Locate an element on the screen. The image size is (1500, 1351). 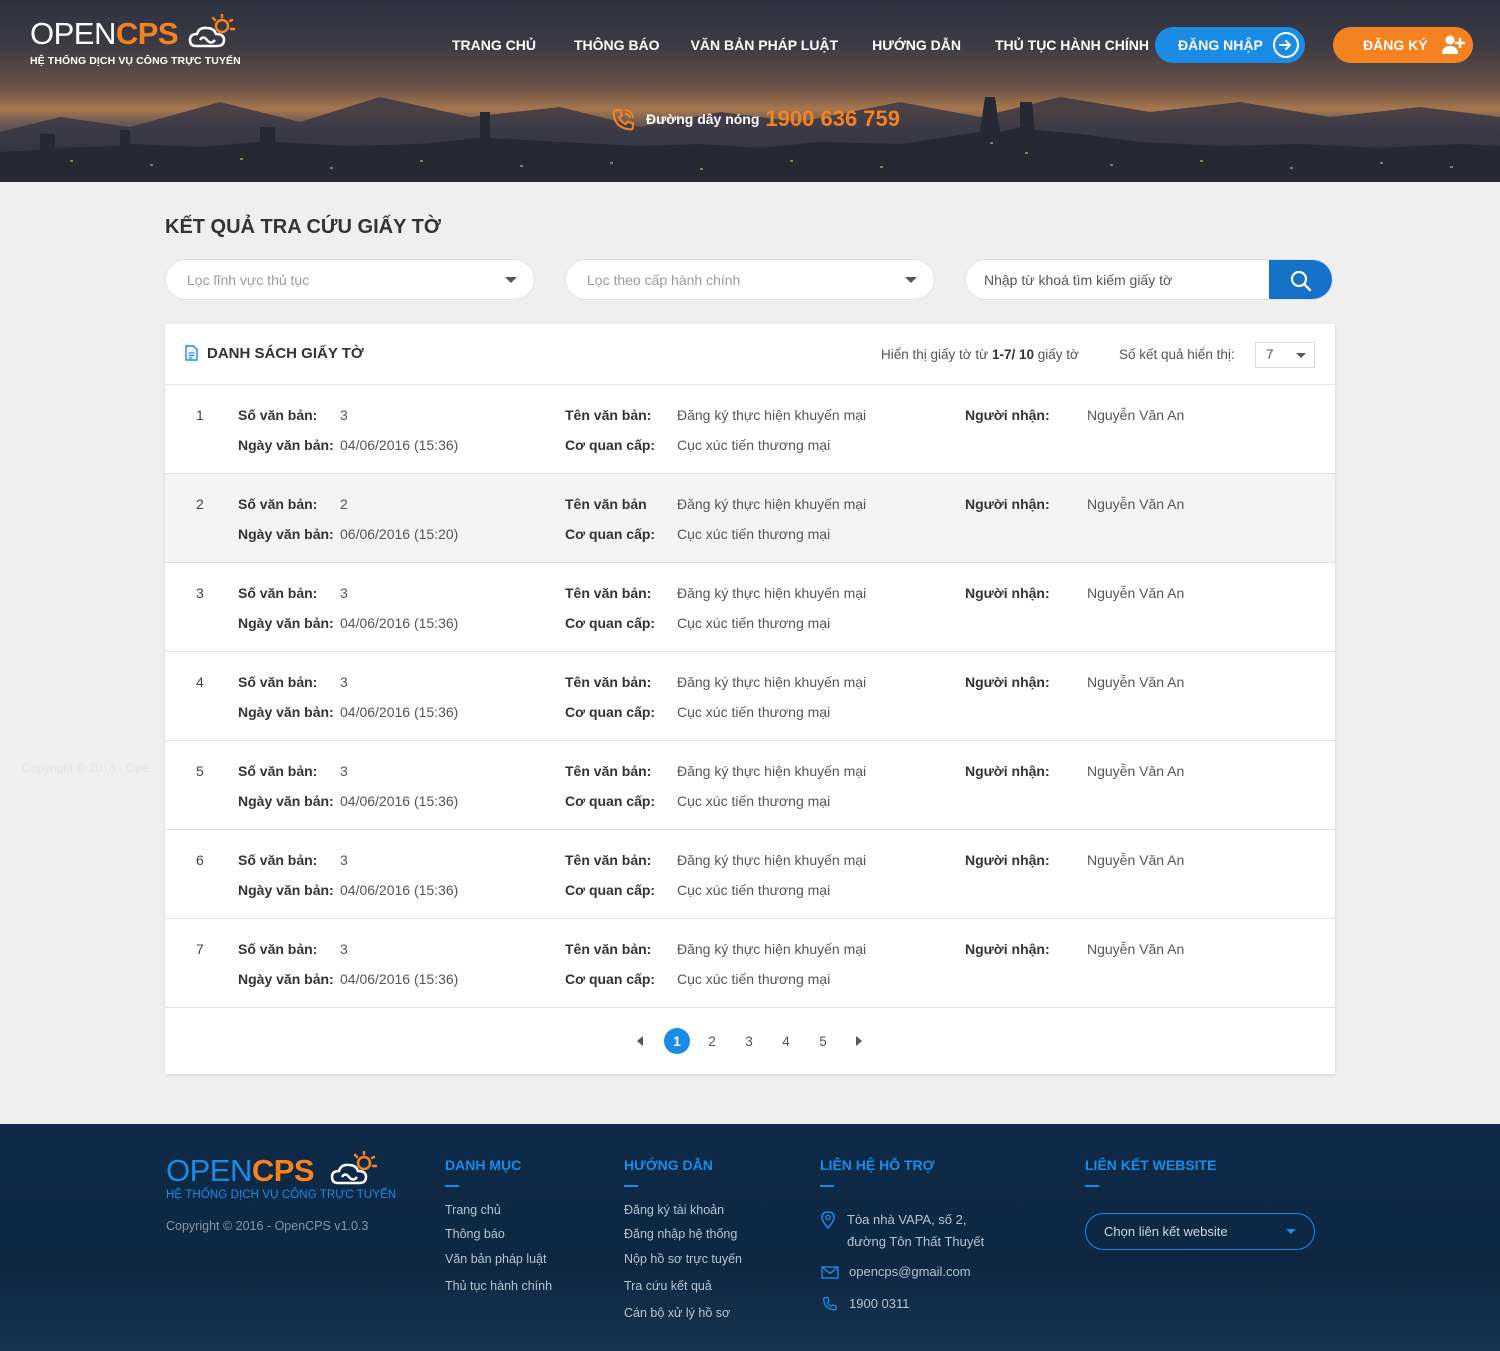
footer-email: opencps@gmail.com is located at coordinates (910, 1271).